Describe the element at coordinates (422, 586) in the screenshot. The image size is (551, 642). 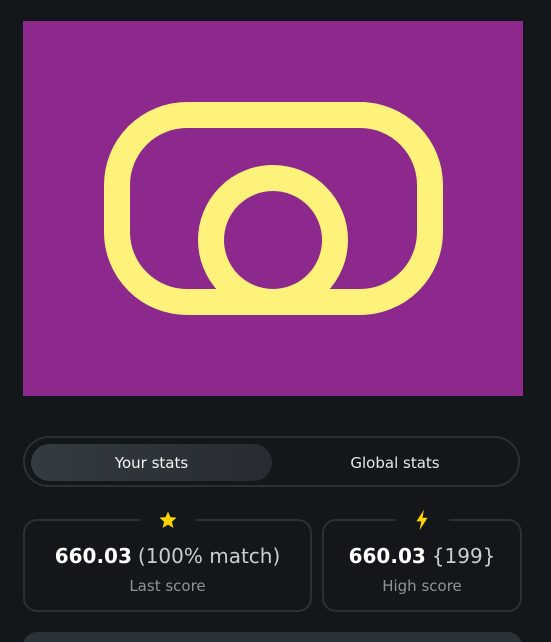
I see `high-score-caption: High score` at that location.